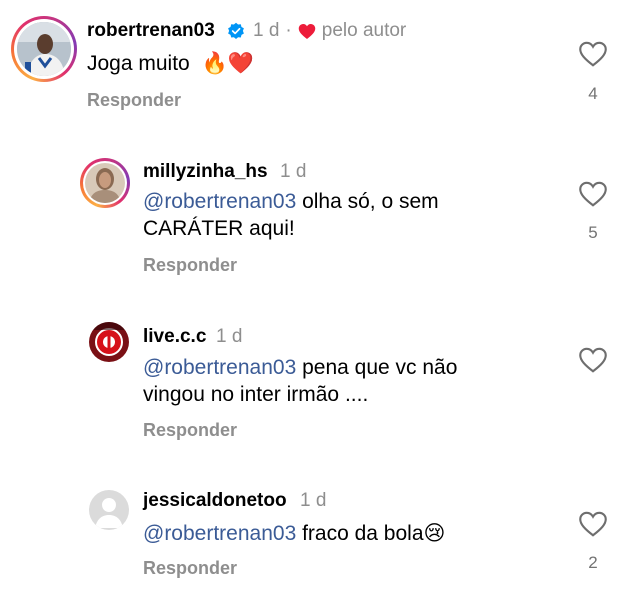  I want to click on comment-meta: 1 d · pelo autor, so click(316, 31).